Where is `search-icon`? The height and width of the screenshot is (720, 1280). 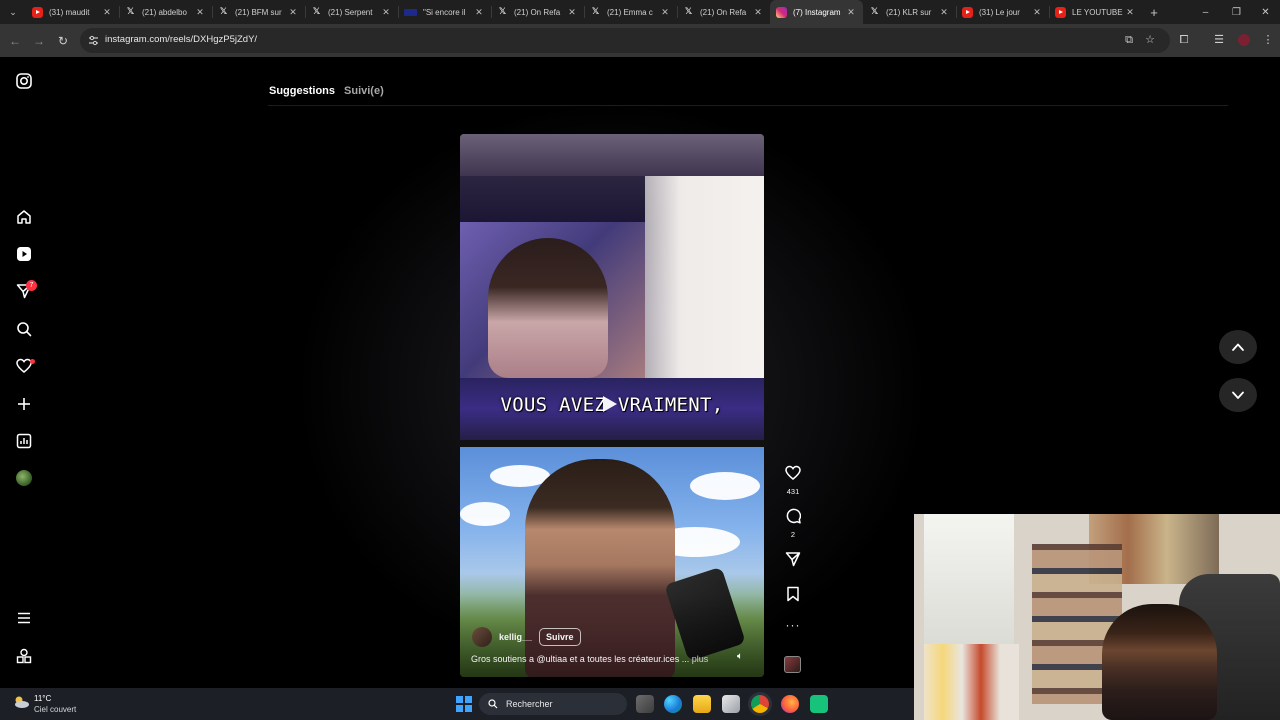
search-icon is located at coordinates (24, 329).